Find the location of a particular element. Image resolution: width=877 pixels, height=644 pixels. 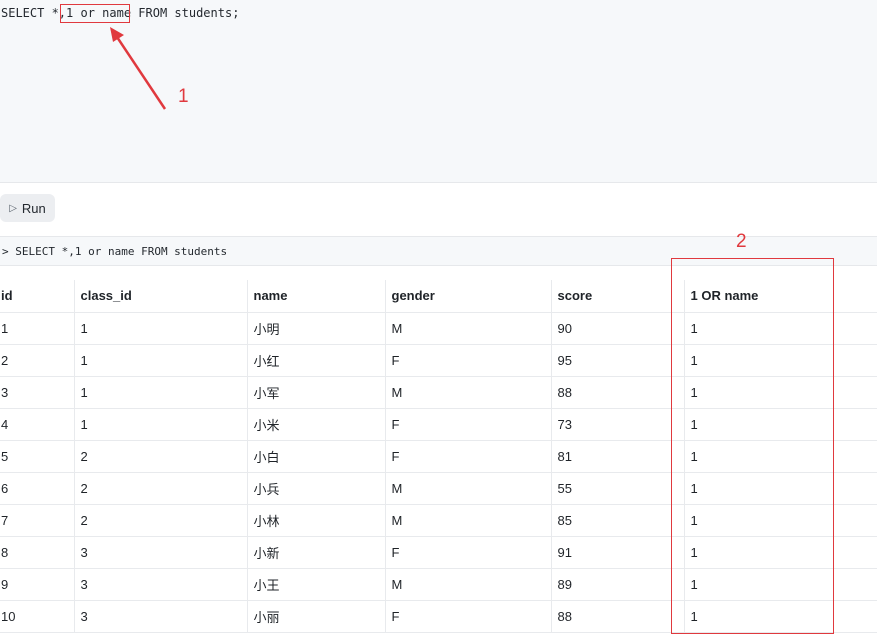

table-row: 8 3 小新 F 91 1 is located at coordinates (438, 552).